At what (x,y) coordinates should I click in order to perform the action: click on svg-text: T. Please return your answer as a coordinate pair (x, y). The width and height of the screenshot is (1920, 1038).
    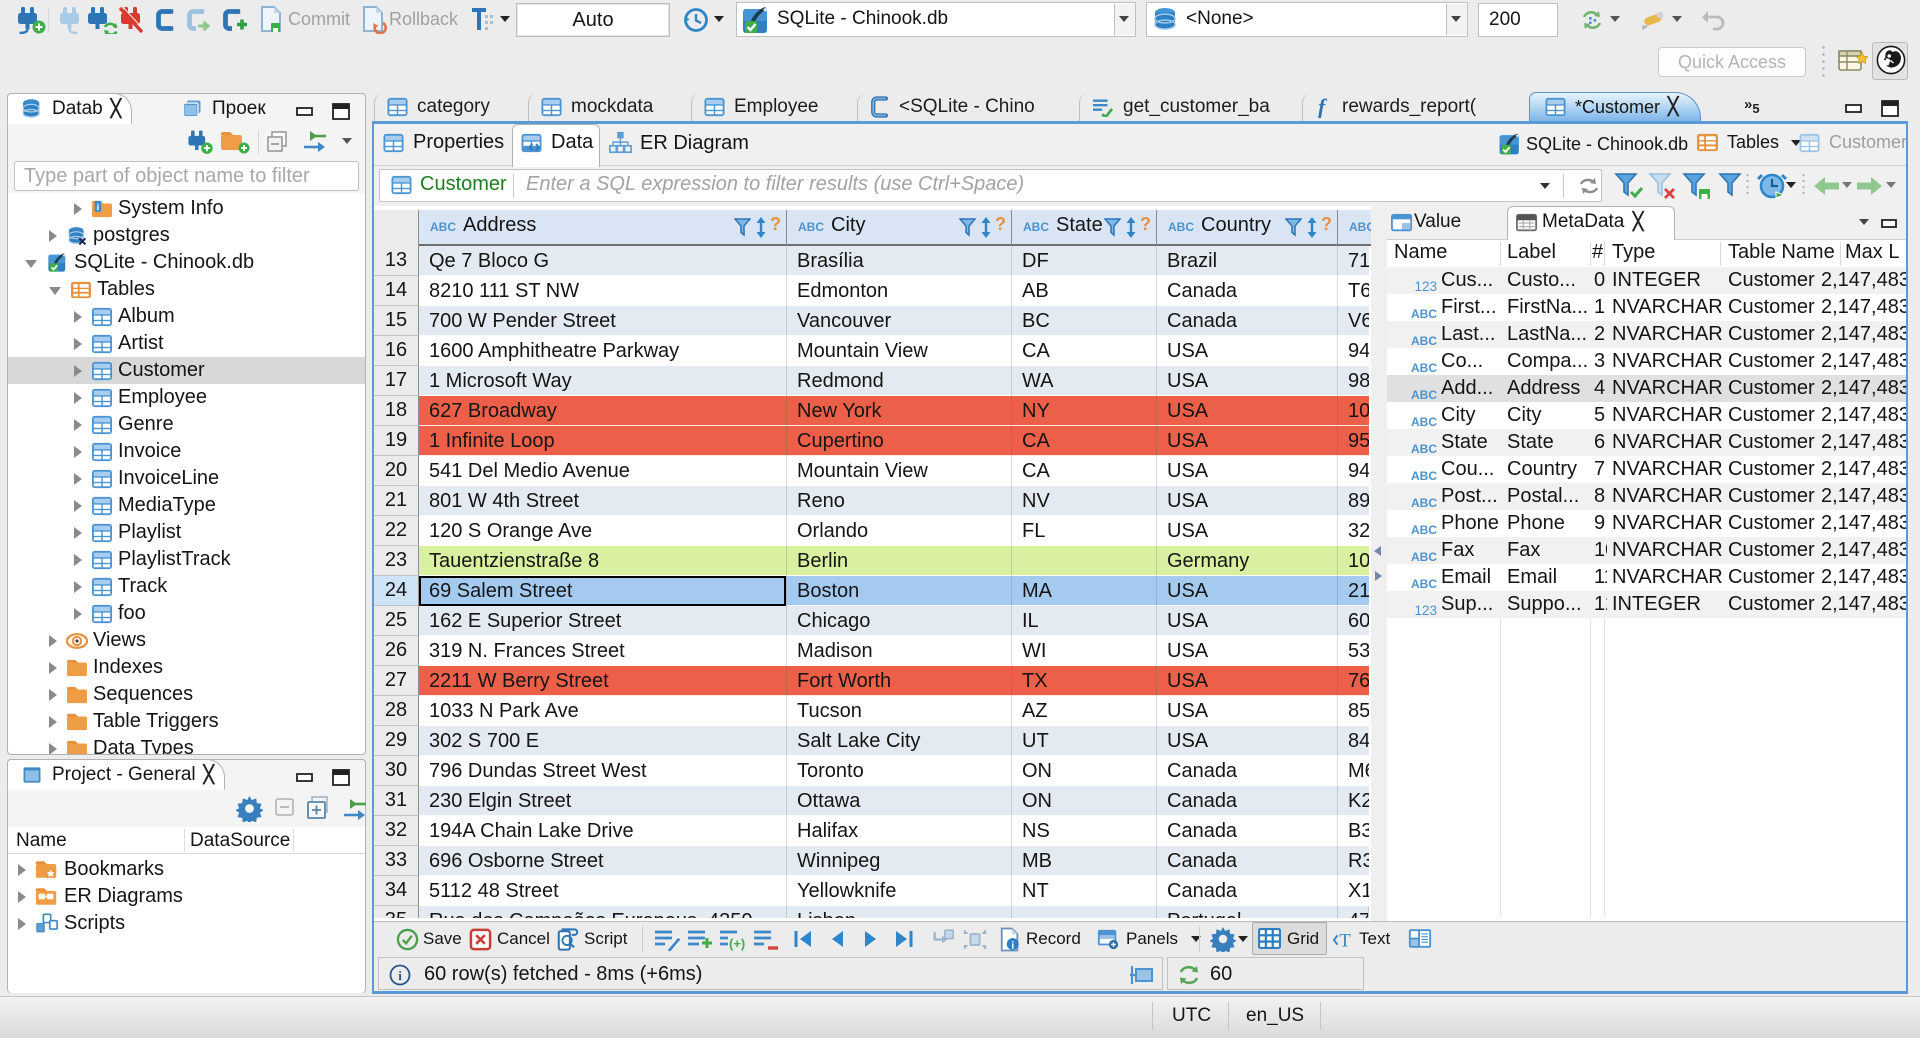
    Looking at the image, I should click on (1344, 940).